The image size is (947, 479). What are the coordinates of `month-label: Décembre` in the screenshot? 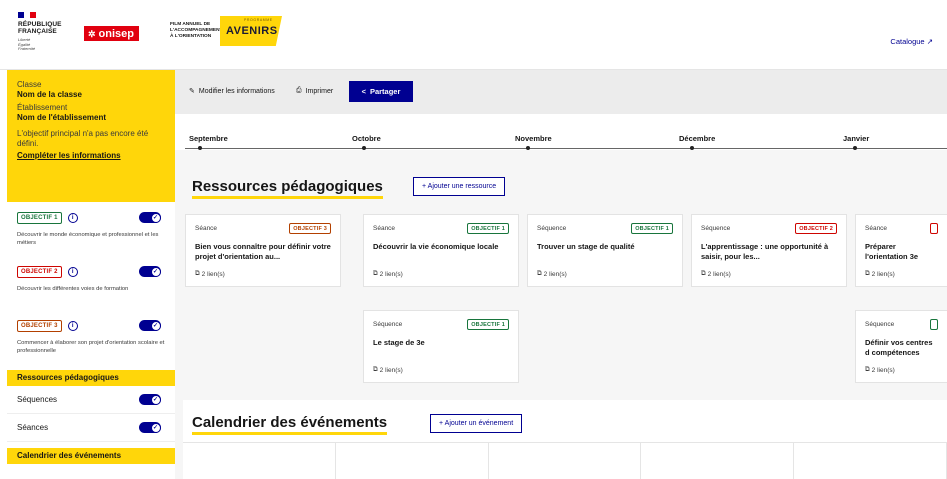 It's located at (697, 138).